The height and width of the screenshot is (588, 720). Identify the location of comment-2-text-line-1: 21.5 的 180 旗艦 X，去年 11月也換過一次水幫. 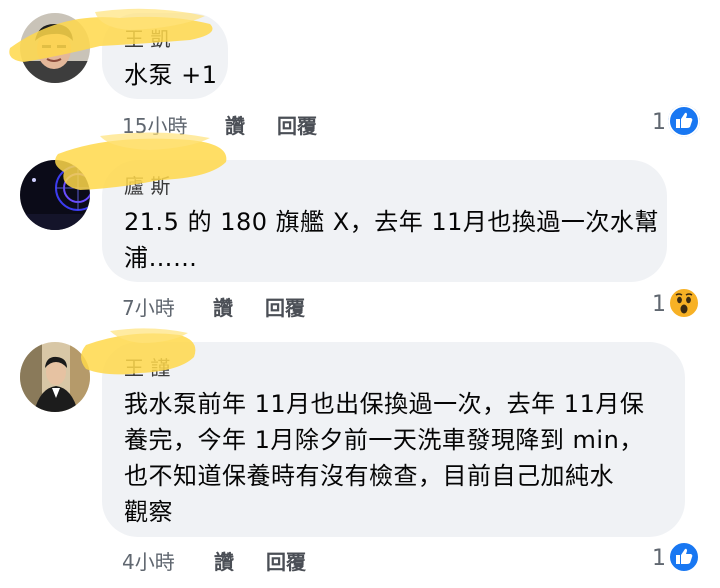
(391, 222).